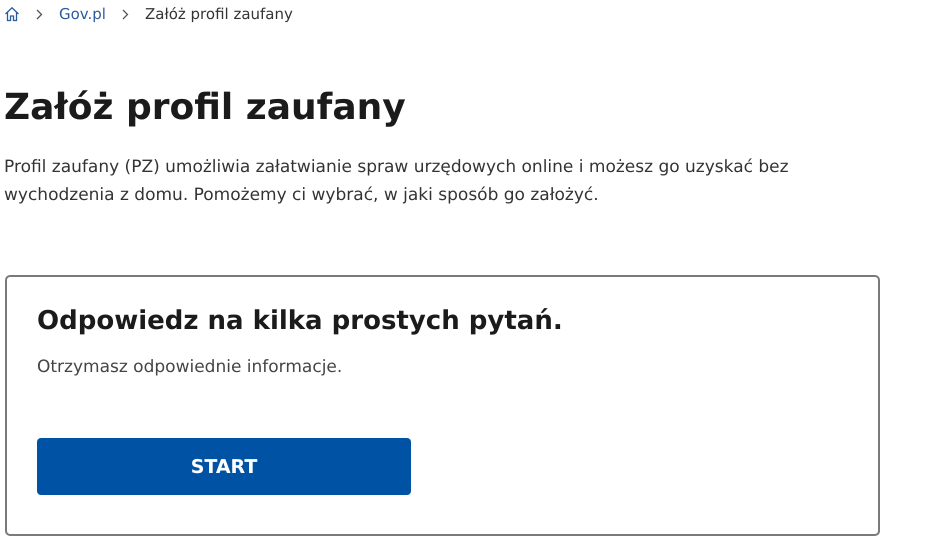 Image resolution: width=948 pixels, height=553 pixels. What do you see at coordinates (205, 108) in the screenshot?
I see `page-title: Załóż profil zaufany` at bounding box center [205, 108].